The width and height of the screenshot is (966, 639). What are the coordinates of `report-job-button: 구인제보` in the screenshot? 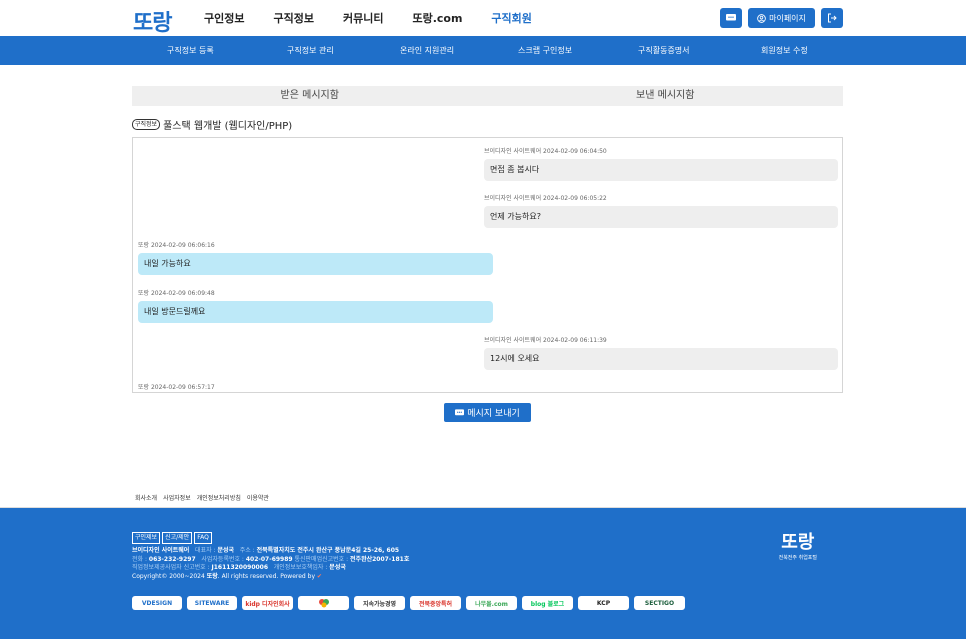 It's located at (146, 538).